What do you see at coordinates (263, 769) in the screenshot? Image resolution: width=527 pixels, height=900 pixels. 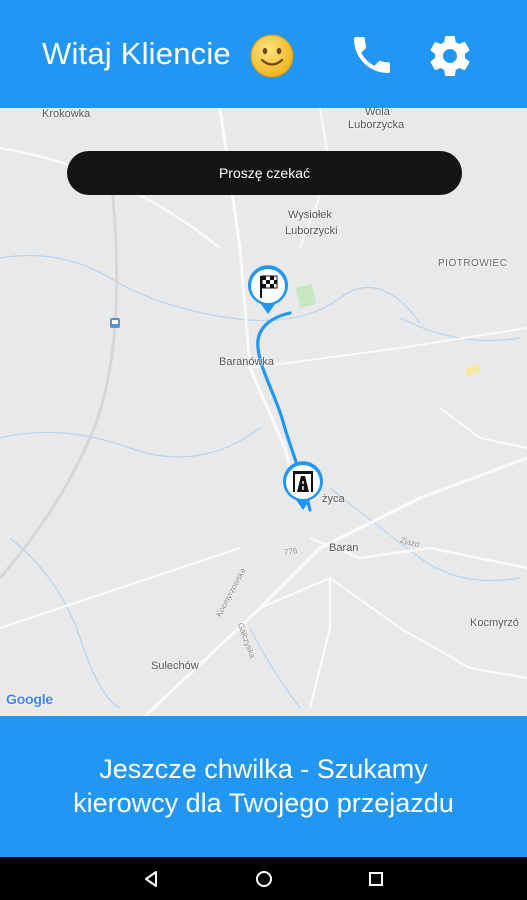 I see `status-line-1: Jeszcze chwilka - Szukamy` at bounding box center [263, 769].